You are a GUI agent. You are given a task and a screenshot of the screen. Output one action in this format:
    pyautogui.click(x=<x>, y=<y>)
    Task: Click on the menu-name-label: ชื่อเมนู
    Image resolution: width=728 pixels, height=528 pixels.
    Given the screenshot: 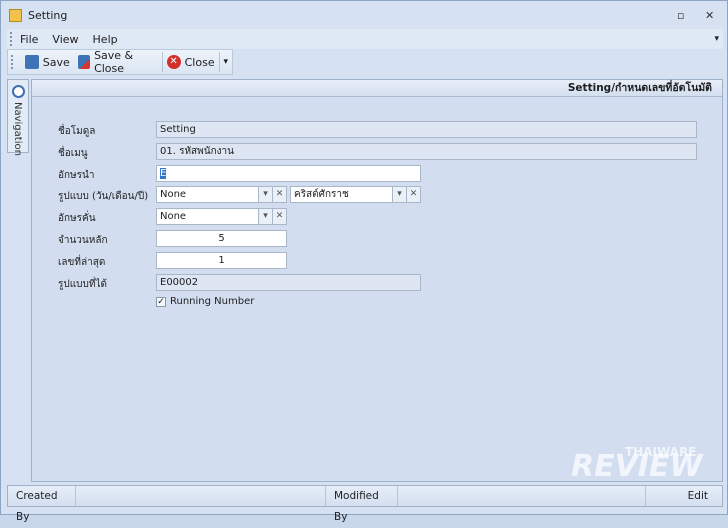 What is the action you would take?
    pyautogui.click(x=73, y=153)
    